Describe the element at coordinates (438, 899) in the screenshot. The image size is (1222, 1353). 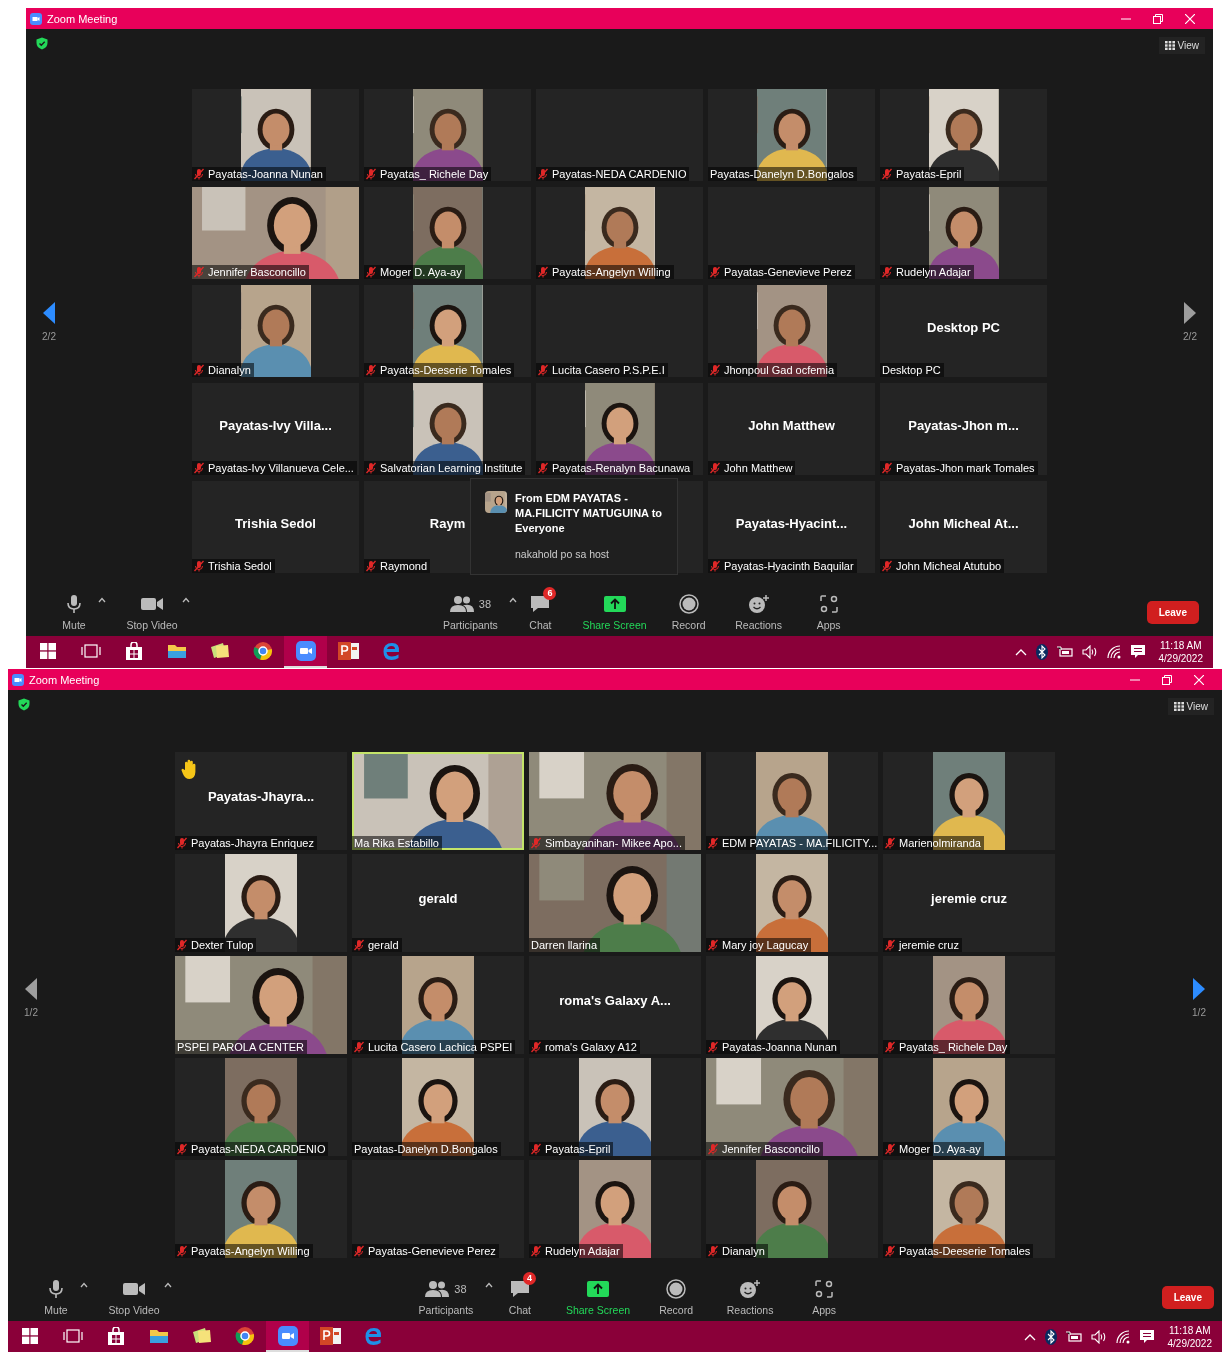
I see `participant-title: gerald` at that location.